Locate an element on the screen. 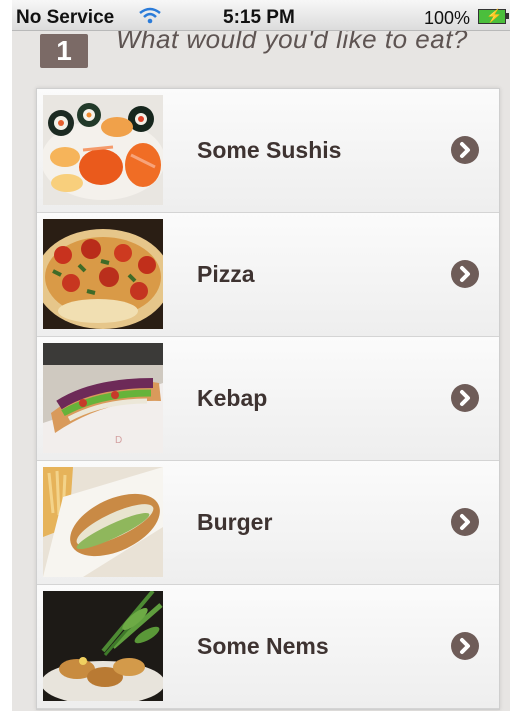  list-item-label: Some Sushis is located at coordinates (269, 150).